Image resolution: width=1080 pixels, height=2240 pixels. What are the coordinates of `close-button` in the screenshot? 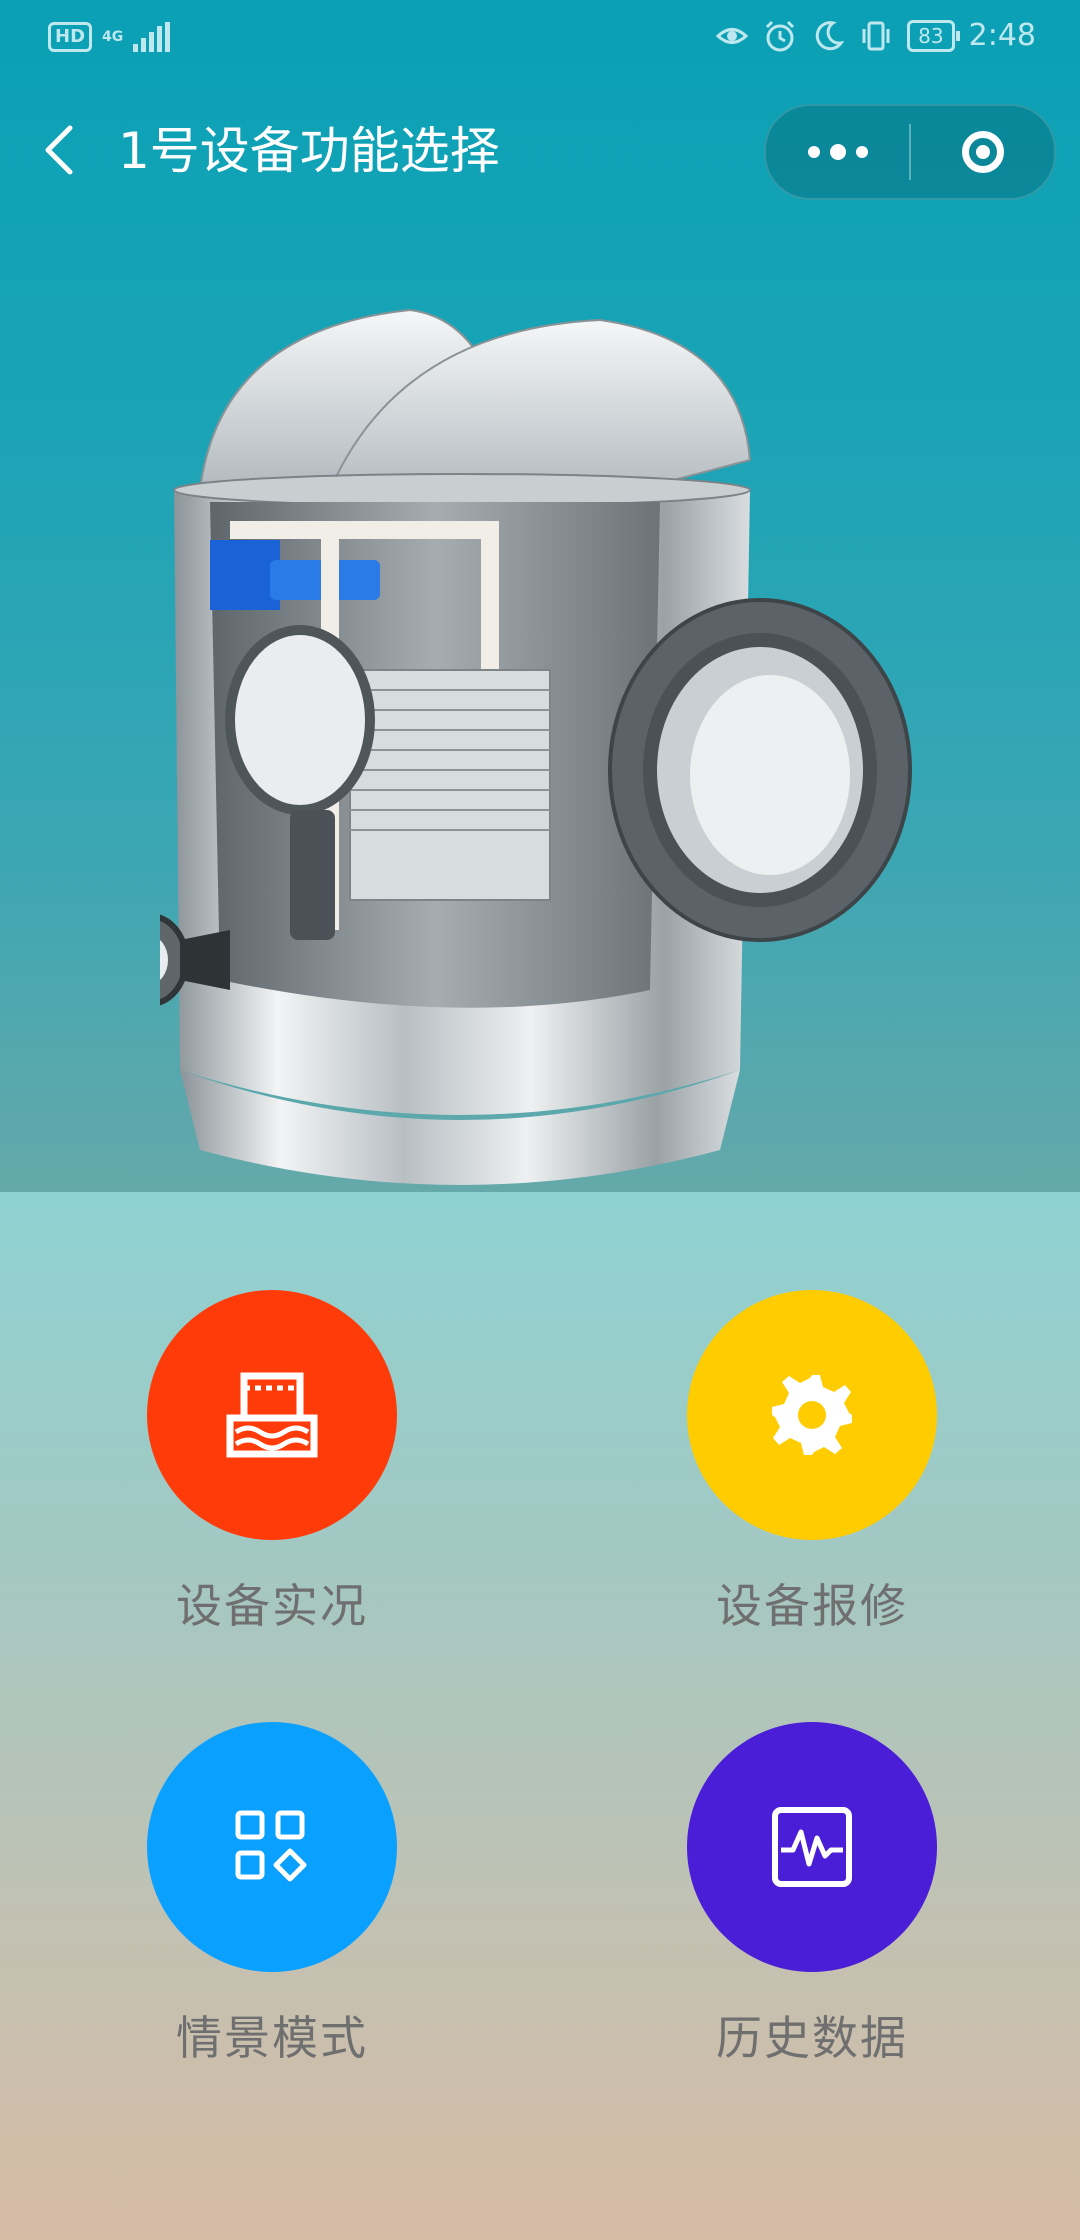 It's located at (982, 152).